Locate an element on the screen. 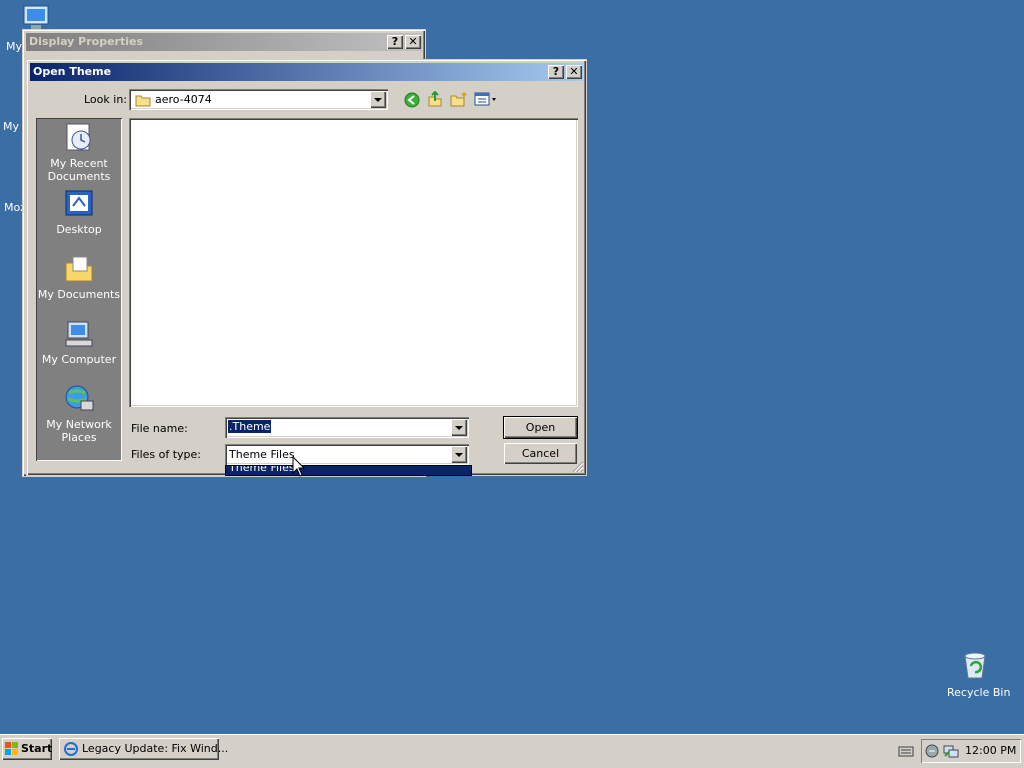 The width and height of the screenshot is (1024, 768). places-bar: My Recent Documents Desktop My Documents is located at coordinates (79, 289).